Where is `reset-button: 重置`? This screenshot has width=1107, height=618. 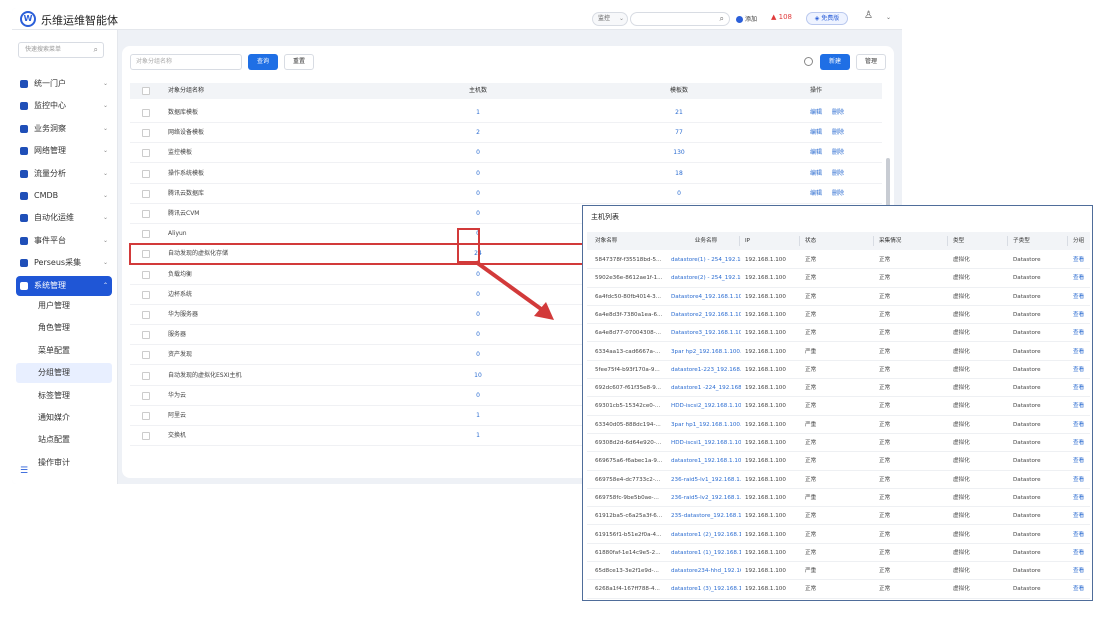
reset-button: 重置 is located at coordinates (299, 62).